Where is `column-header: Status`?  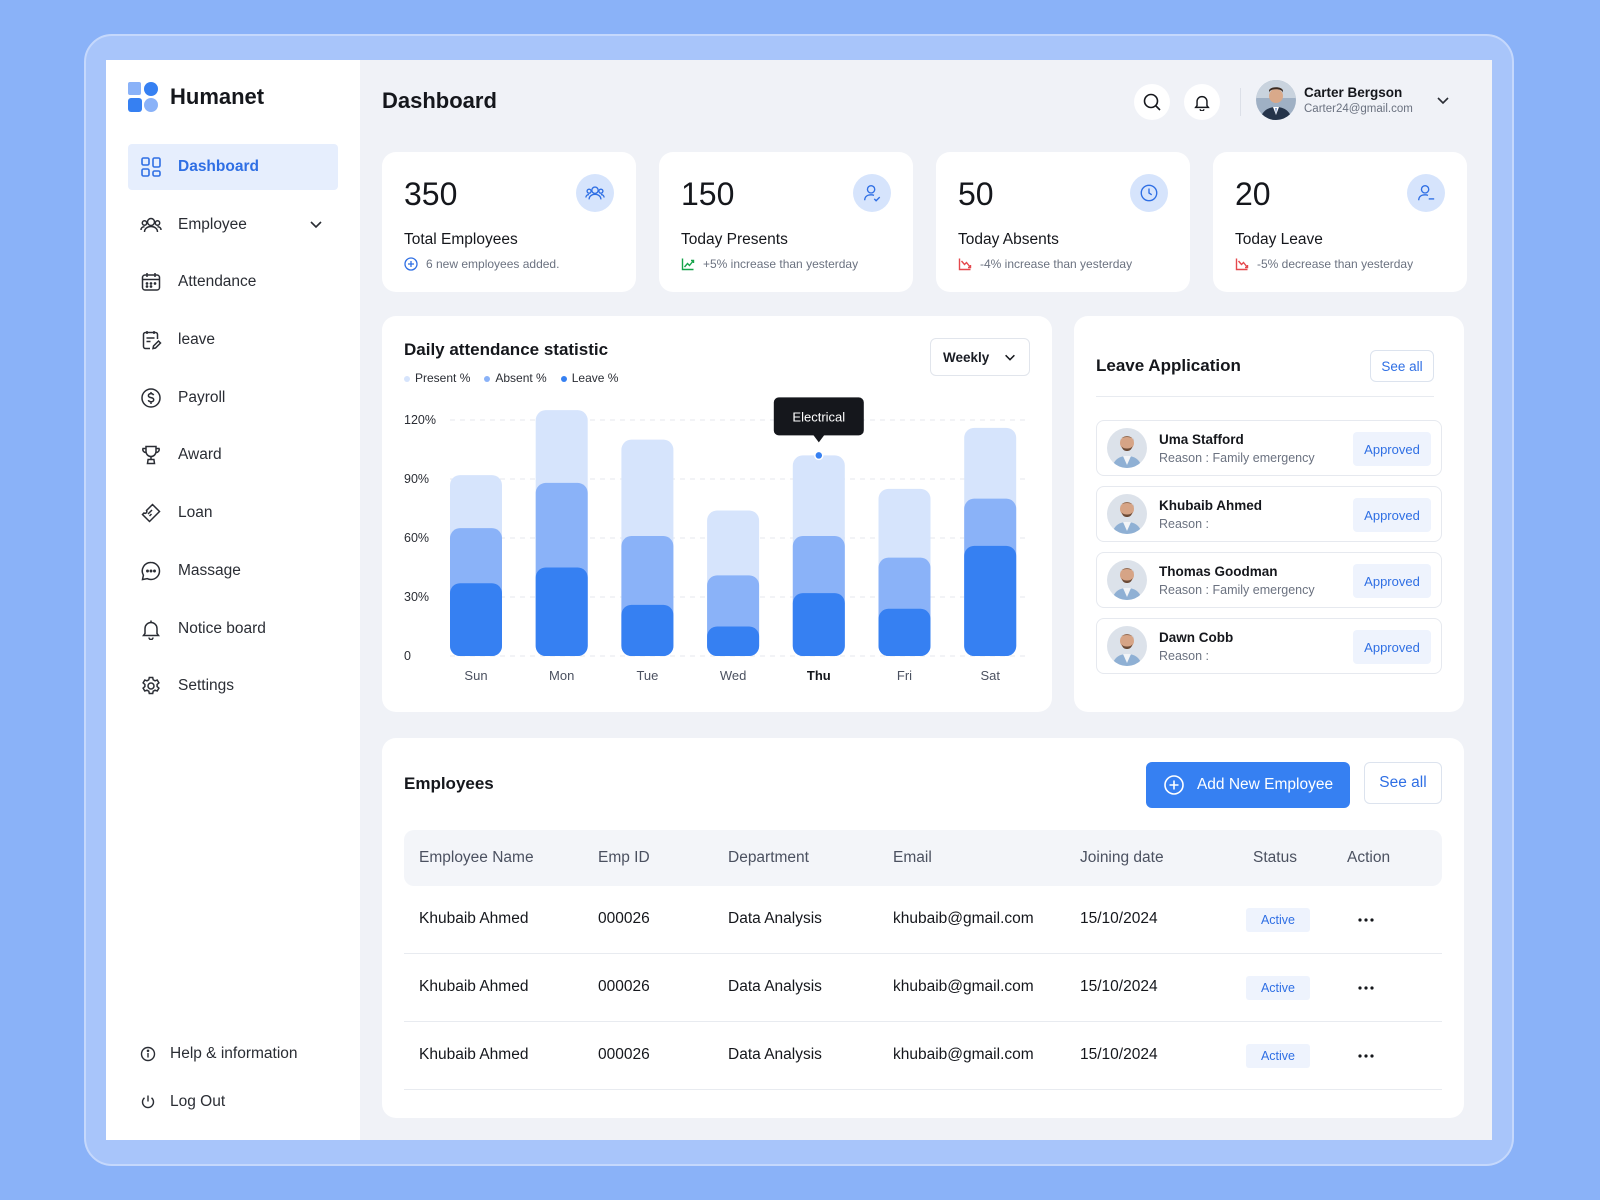
column-header: Status is located at coordinates (1275, 858).